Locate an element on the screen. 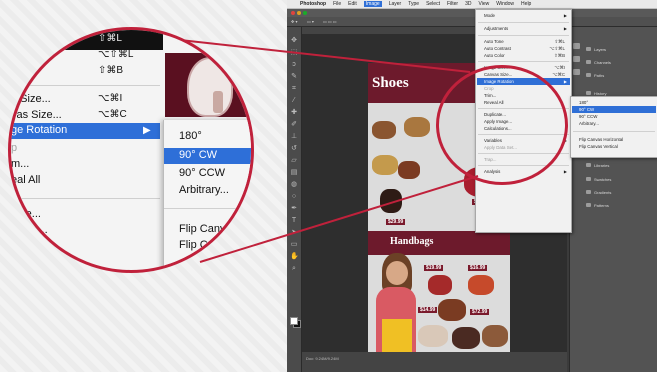 Image resolution: width=657 pixels, height=372 pixels. zoomed-submenu-flip-horizontal: Flip Canvas is located at coordinates (208, 229).